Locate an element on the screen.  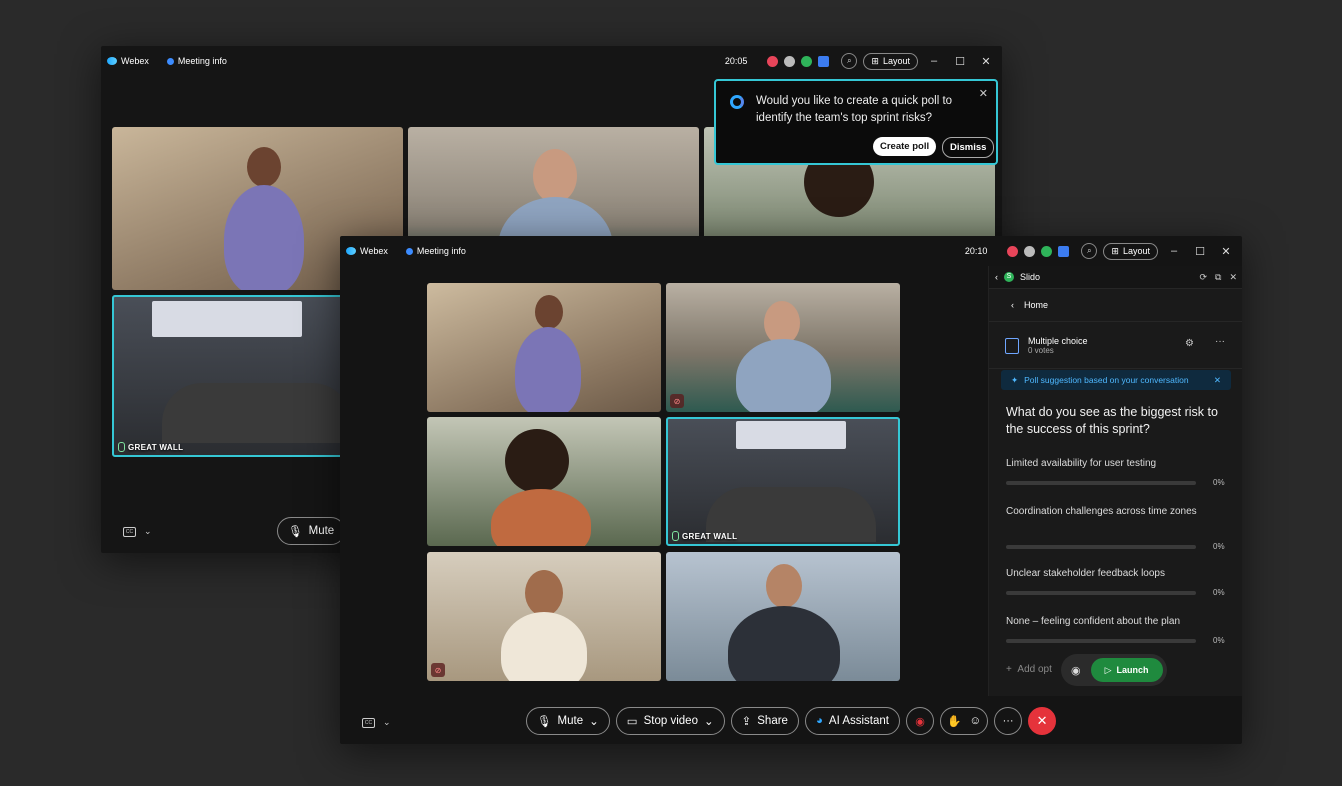
gear-icon: ⚙ is located at coordinates (1189, 343).